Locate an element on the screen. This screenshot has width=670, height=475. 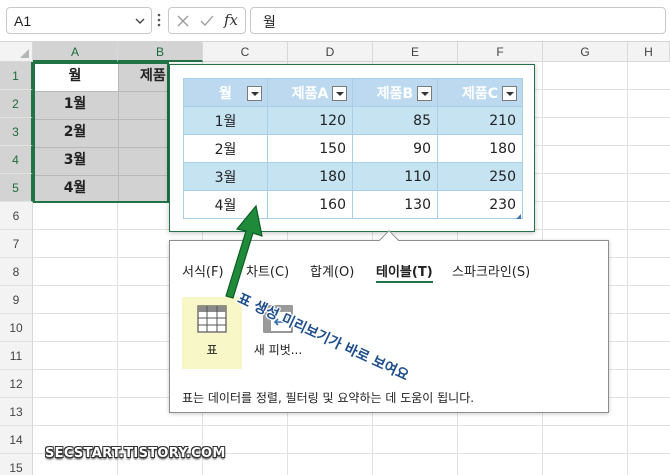
preview-table-row: 2월 150 90 180 is located at coordinates (353, 148).